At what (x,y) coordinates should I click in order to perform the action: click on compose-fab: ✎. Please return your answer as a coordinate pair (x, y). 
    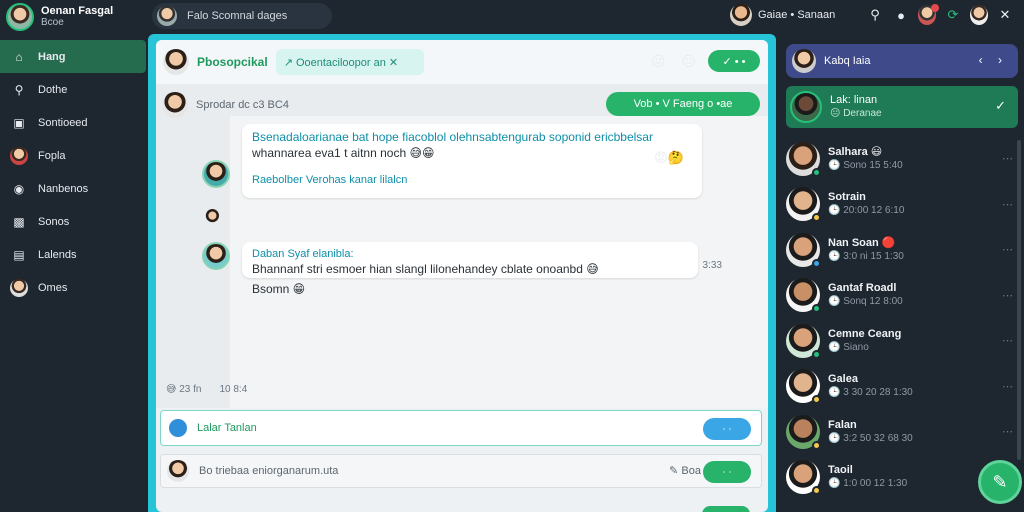
    Looking at the image, I should click on (1000, 482).